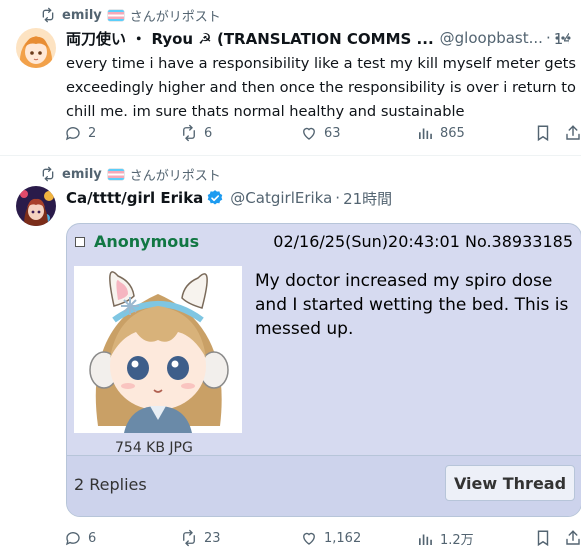 This screenshot has width=581, height=553. I want to click on display-name: Ca/tttt/girl Erika, so click(134, 198).